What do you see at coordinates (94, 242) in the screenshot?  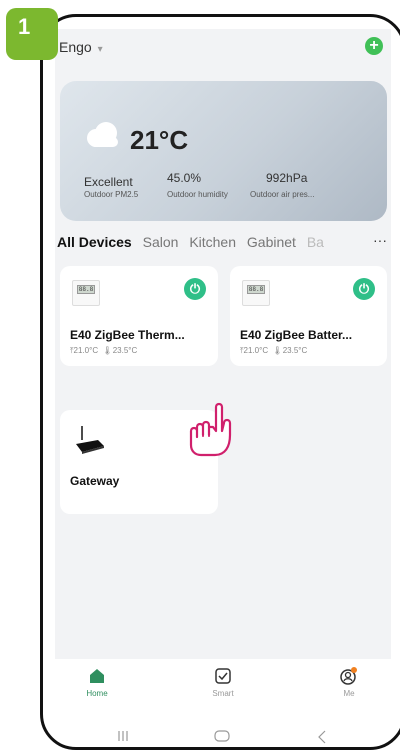 I see `tab-all-devices: All Devices` at bounding box center [94, 242].